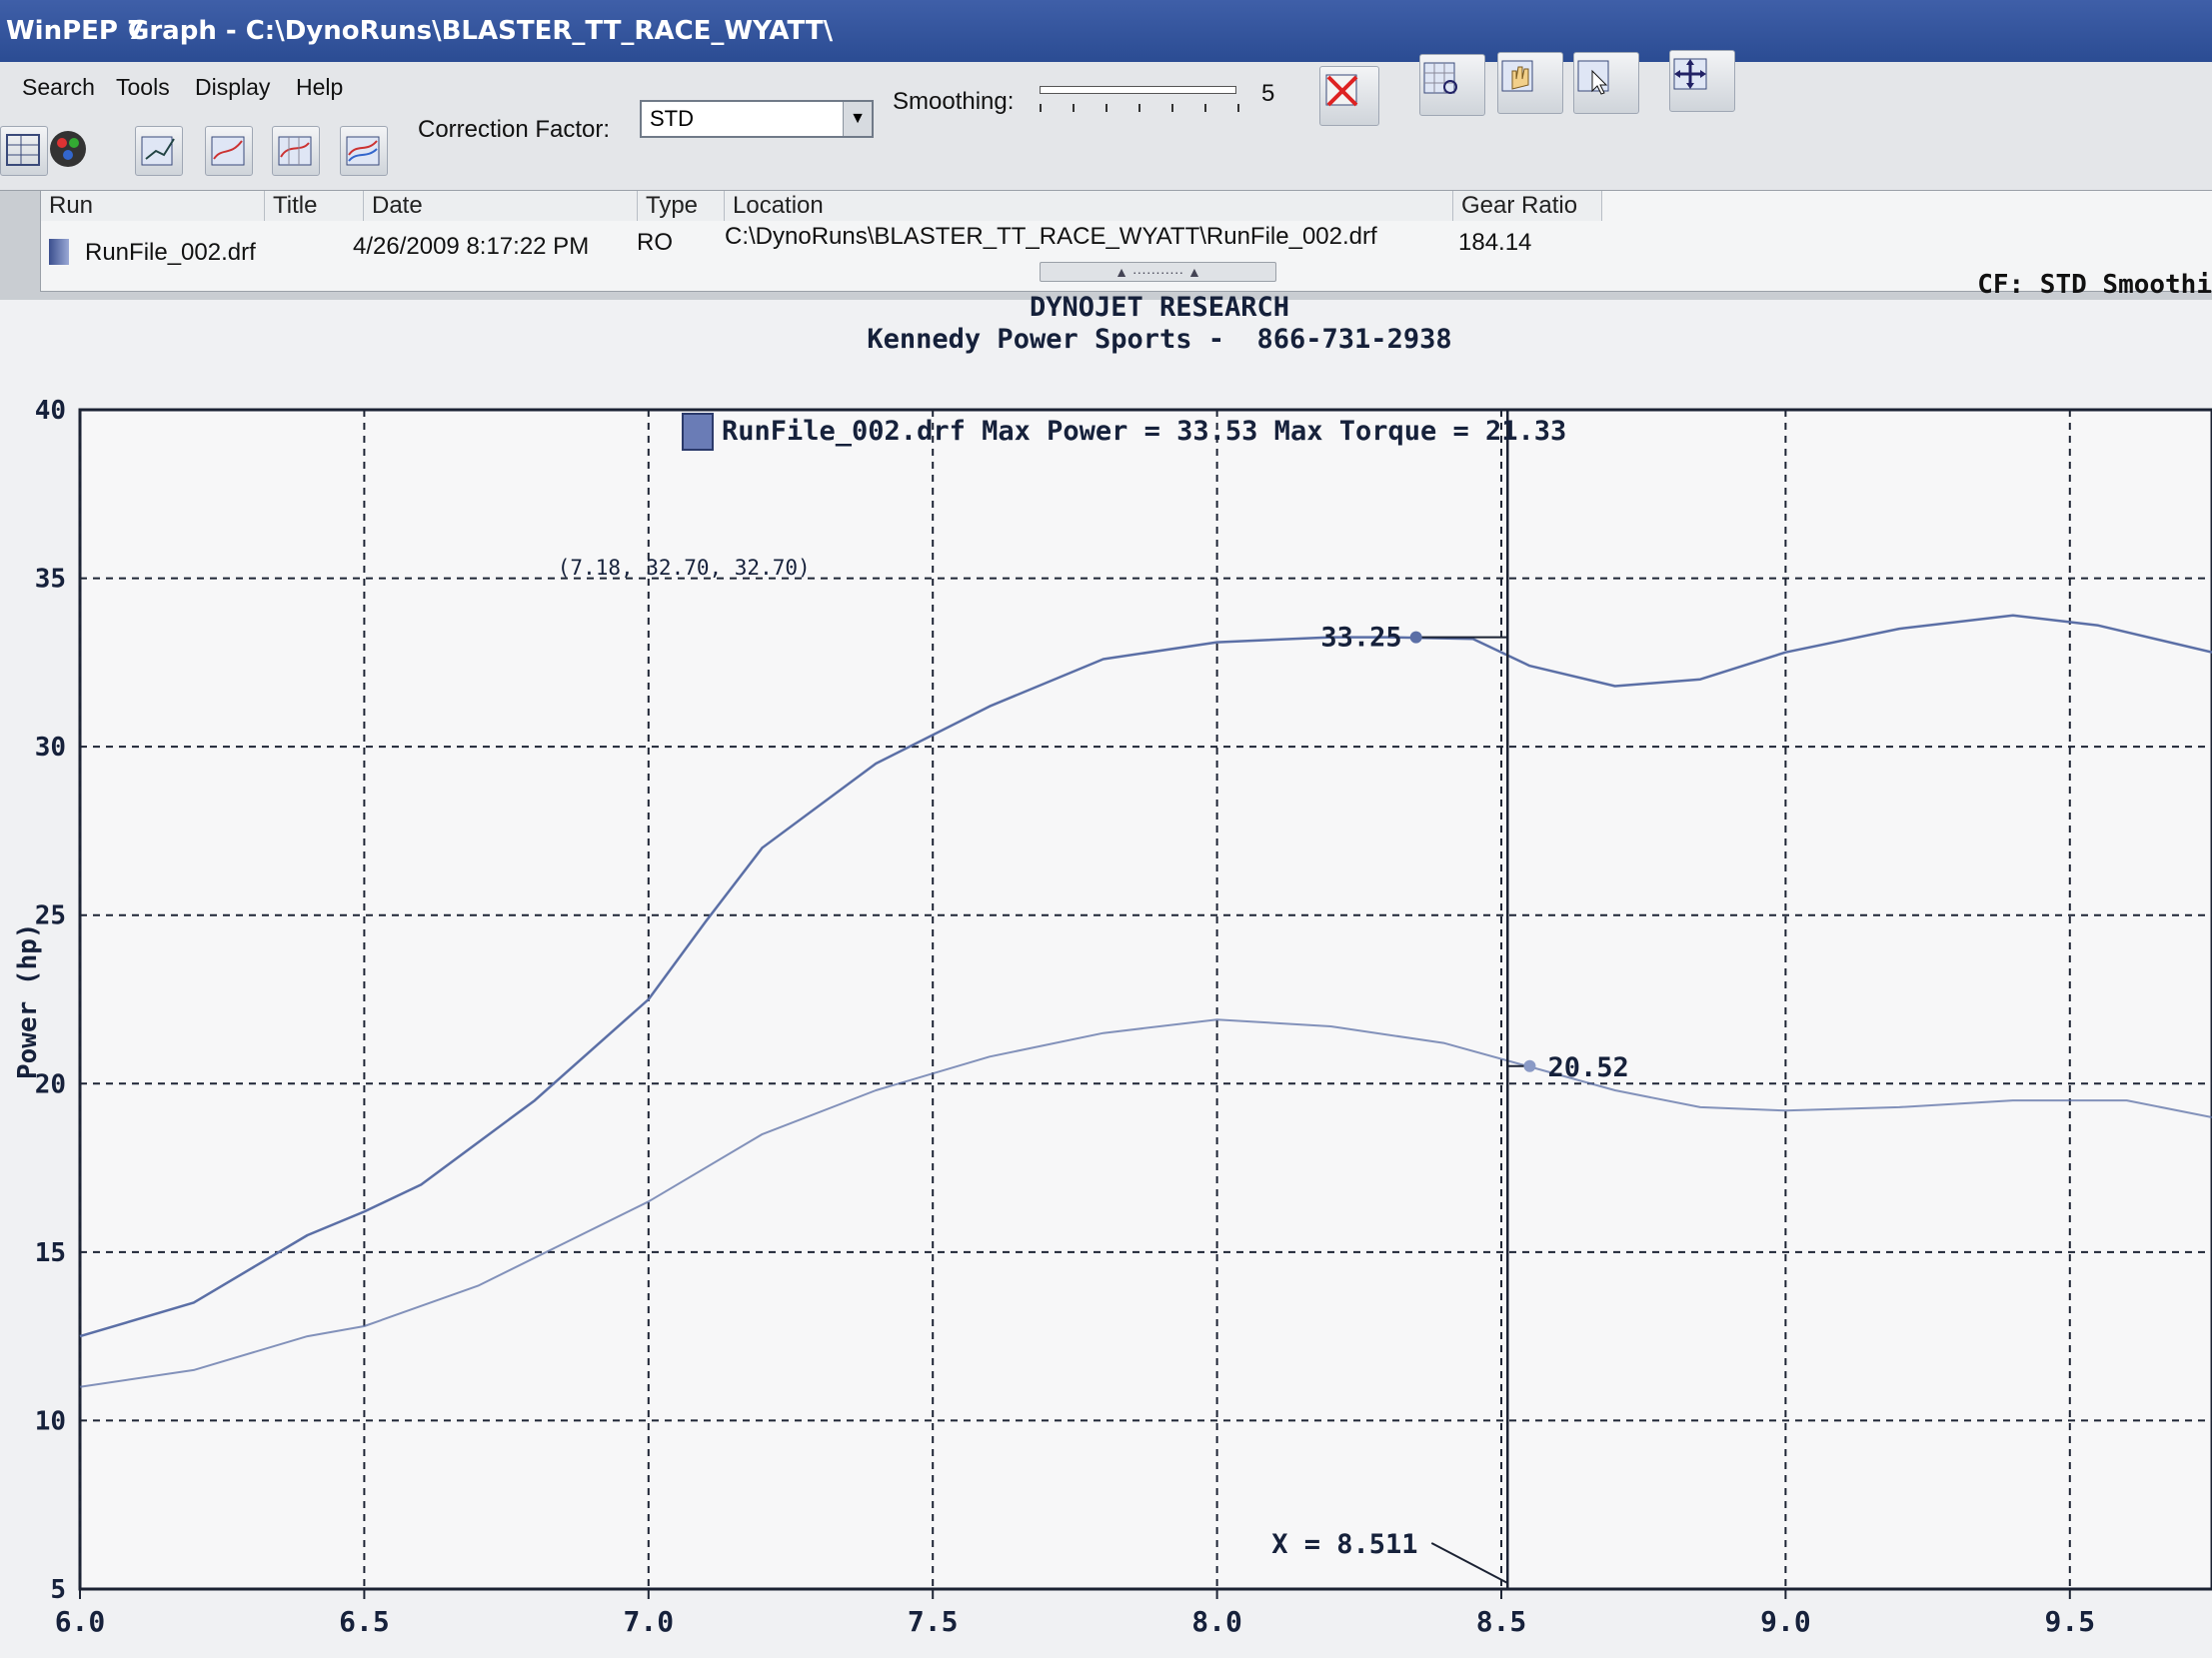 The height and width of the screenshot is (1658, 2212). Describe the element at coordinates (2071, 1621) in the screenshot. I see `x-tick-label: 9.5` at that location.